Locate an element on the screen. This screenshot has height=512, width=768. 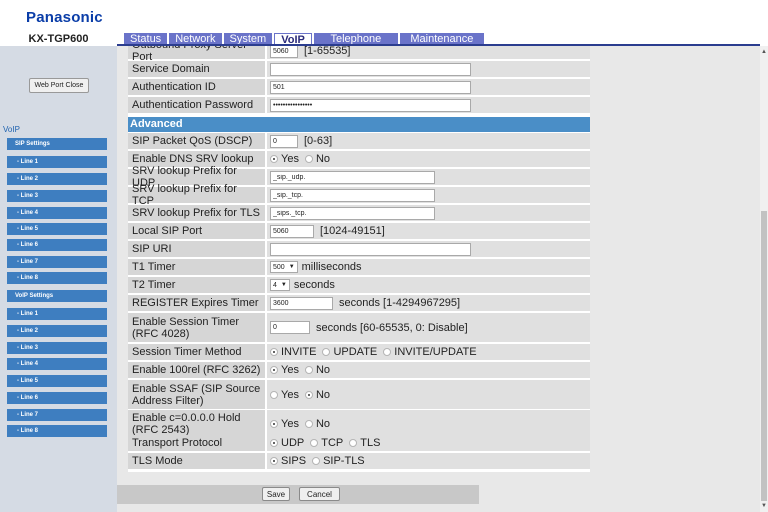
srv-tls-row: SRV lookup Prefix for TLS is located at coordinates (359, 213).